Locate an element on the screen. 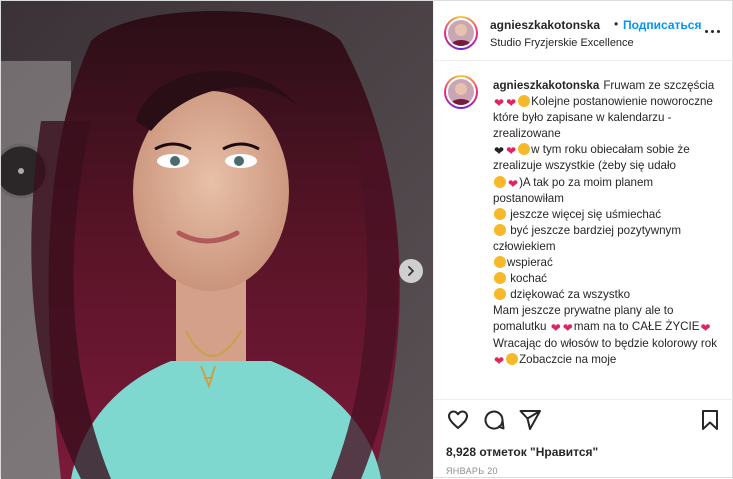 This screenshot has width=733, height=479. caption-line: jeszcze więcej się uśmiechać is located at coordinates (586, 214).